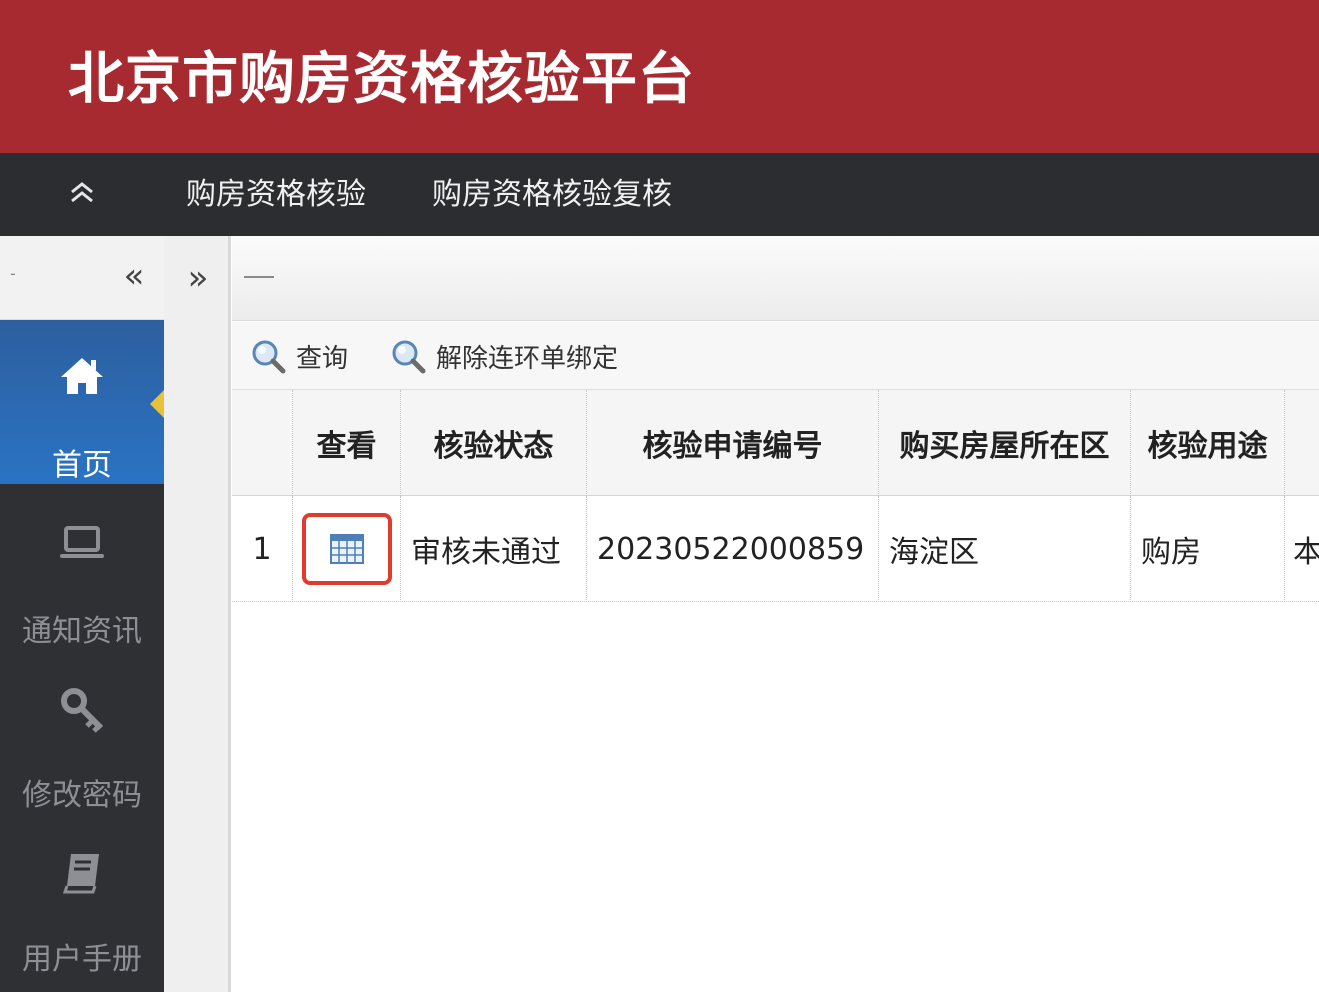  I want to click on table-row: 1 审核未通过 20230522000859 海淀区 购房 本, so click(775, 549).